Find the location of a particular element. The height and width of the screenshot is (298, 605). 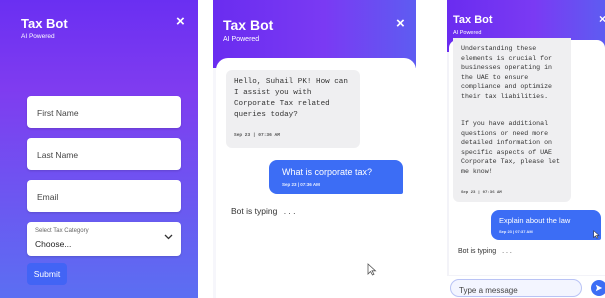

chevron-down-icon is located at coordinates (168, 237).